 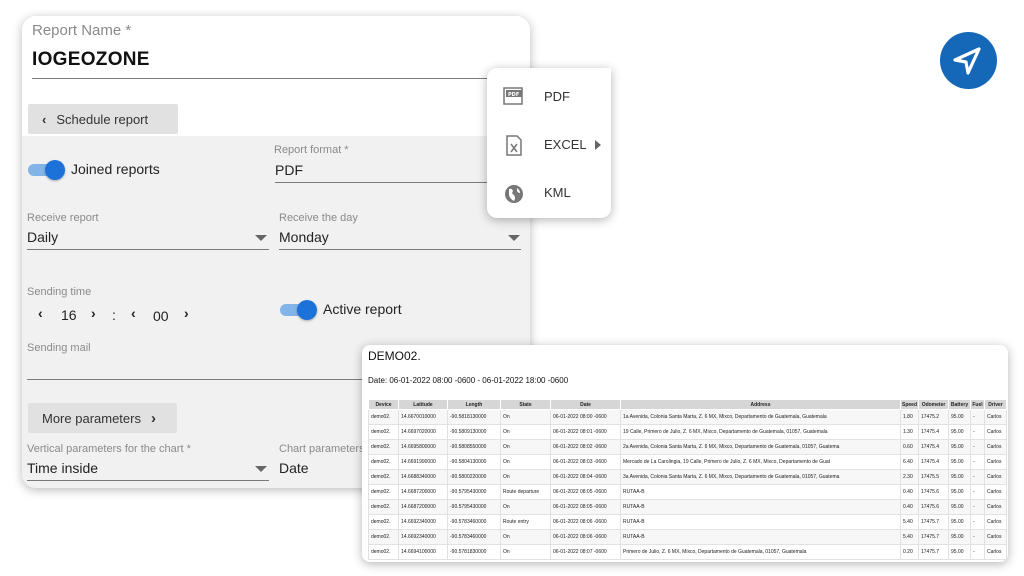 I want to click on table-cell: 17475.7, so click(x=933, y=537).